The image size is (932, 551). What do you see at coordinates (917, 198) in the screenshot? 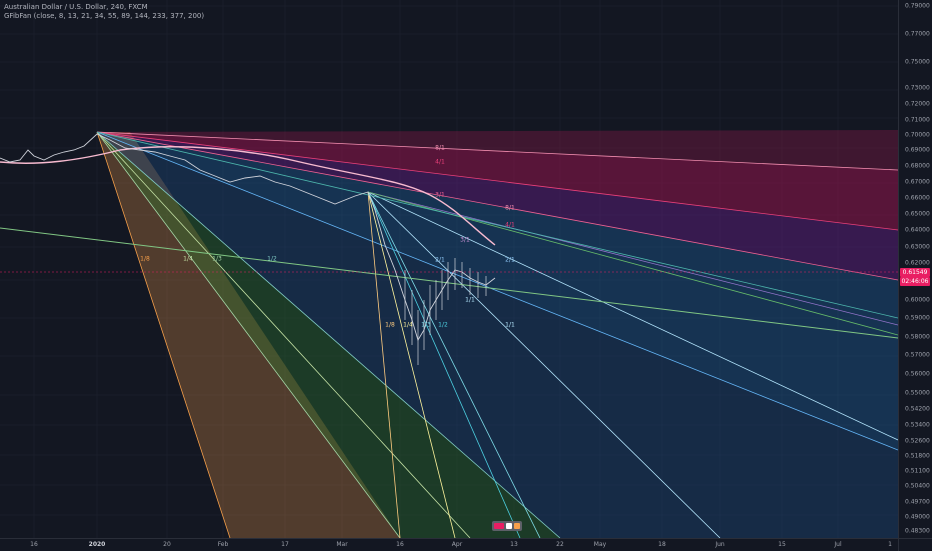
I see `price-tick: 0.66000` at bounding box center [917, 198].